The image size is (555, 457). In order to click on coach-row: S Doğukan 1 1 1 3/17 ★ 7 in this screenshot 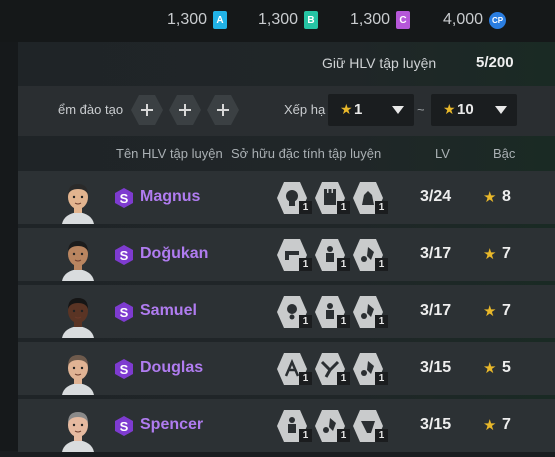, I will do `click(286, 254)`.